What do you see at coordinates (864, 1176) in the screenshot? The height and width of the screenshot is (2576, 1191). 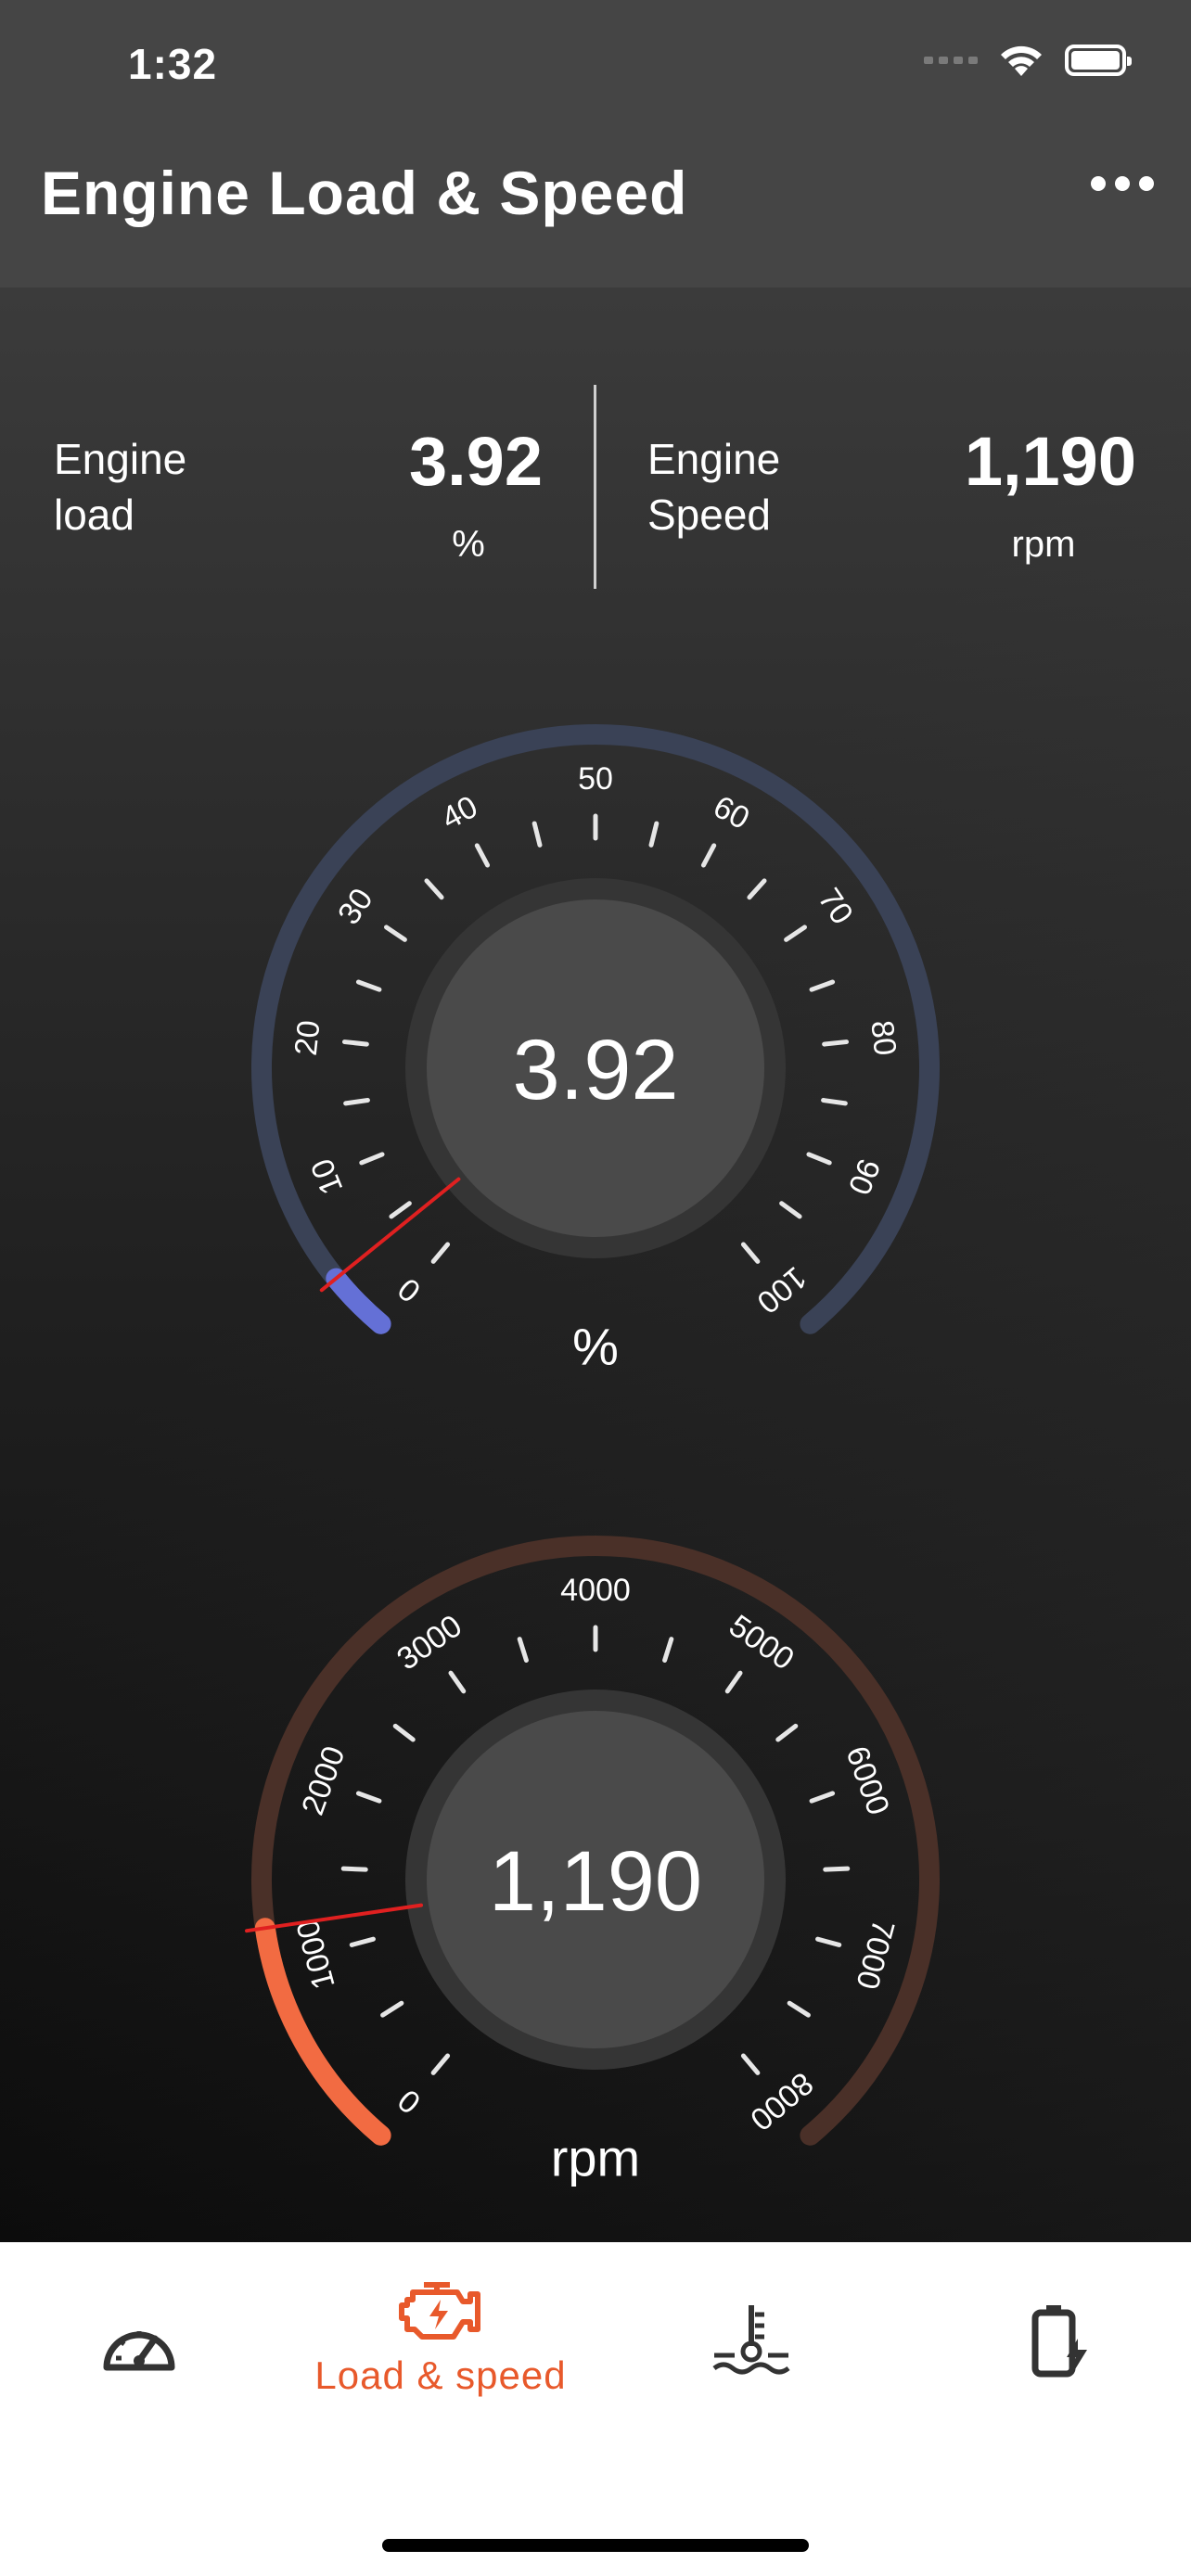 I see `gauge-tick-label: 90` at bounding box center [864, 1176].